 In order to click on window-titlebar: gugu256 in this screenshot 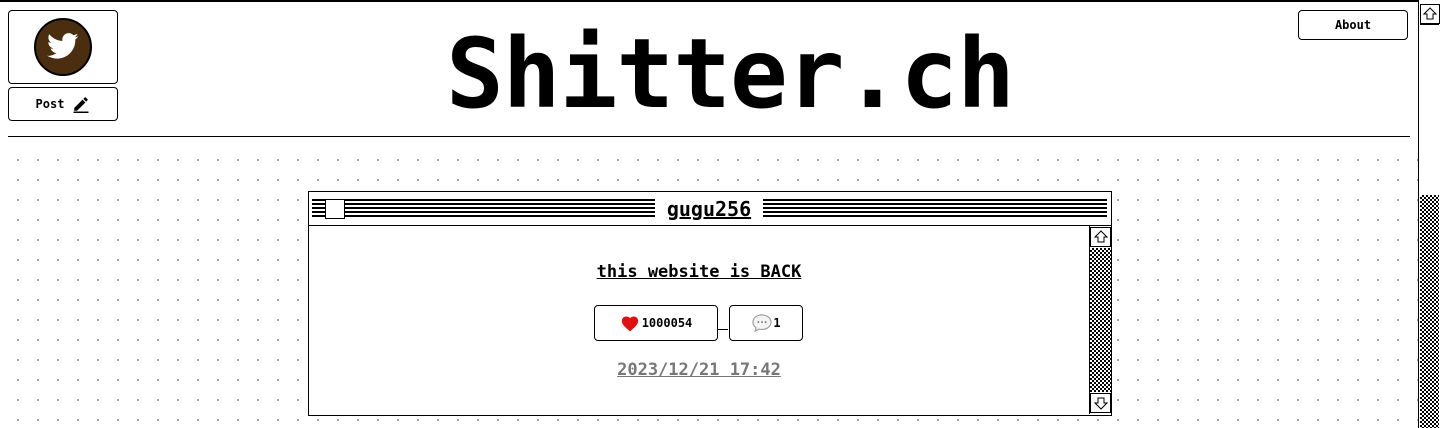, I will do `click(710, 209)`.